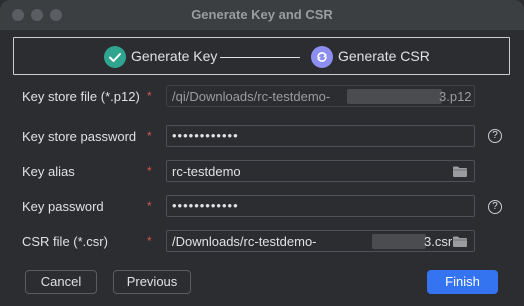 This screenshot has width=524, height=306. I want to click on key-password-value: ••••••••••••, so click(205, 205).